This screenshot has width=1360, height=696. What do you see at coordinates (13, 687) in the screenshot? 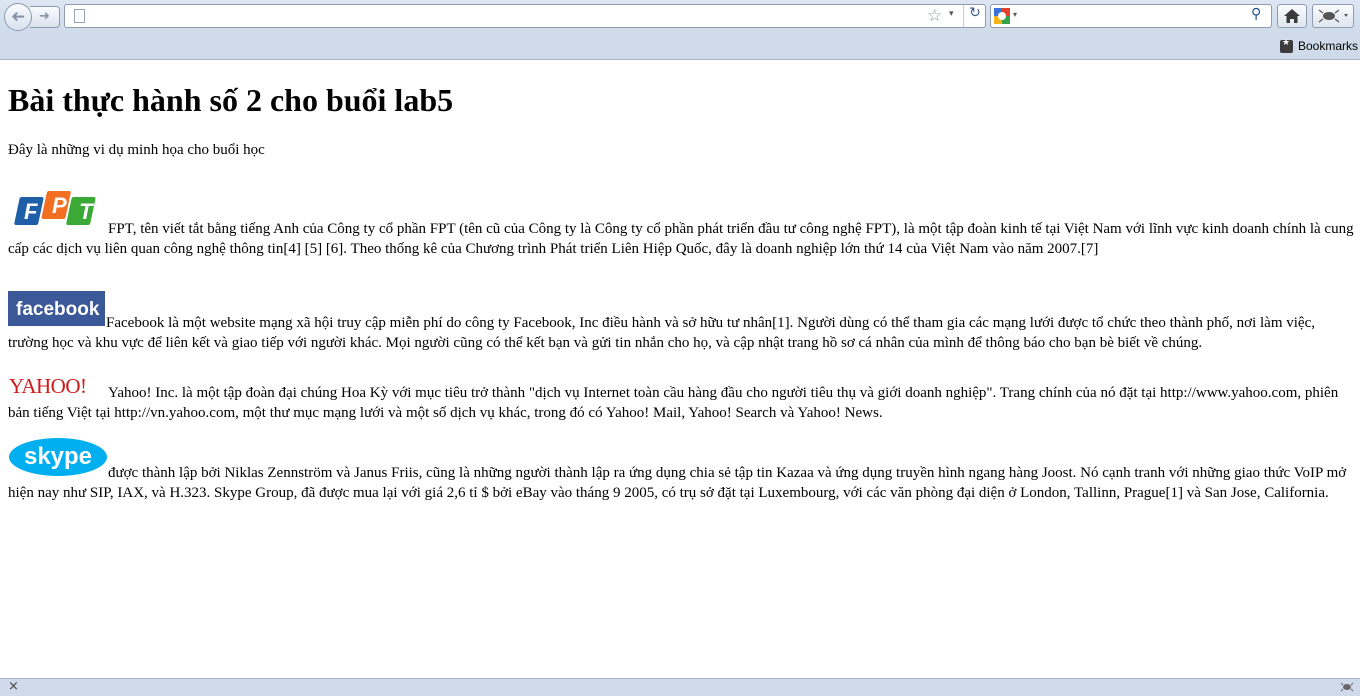
I see `close-icon: ×` at bounding box center [13, 687].